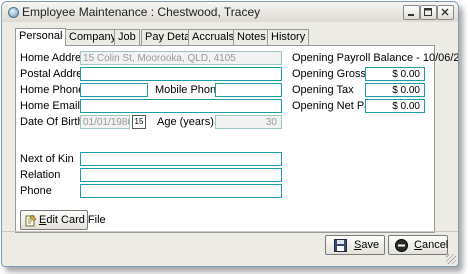 The image size is (468, 274). Describe the element at coordinates (181, 74) in the screenshot. I see `postal-address-field` at that location.